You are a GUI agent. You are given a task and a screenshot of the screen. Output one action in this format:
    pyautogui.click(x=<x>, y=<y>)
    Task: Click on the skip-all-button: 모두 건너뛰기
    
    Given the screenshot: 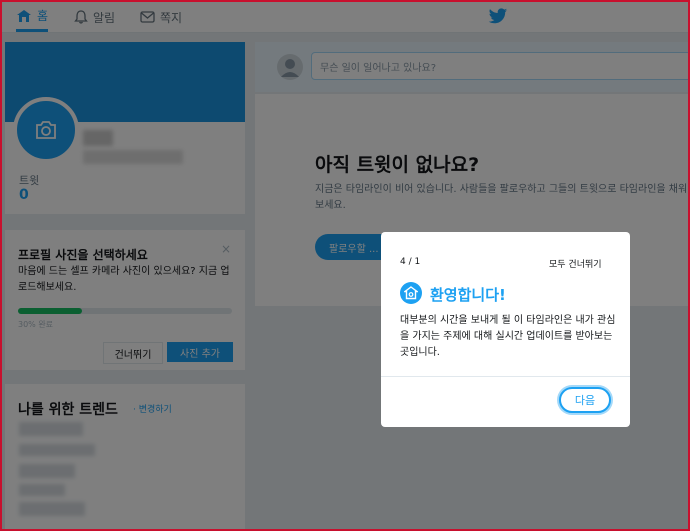 What is the action you would take?
    pyautogui.click(x=575, y=263)
    